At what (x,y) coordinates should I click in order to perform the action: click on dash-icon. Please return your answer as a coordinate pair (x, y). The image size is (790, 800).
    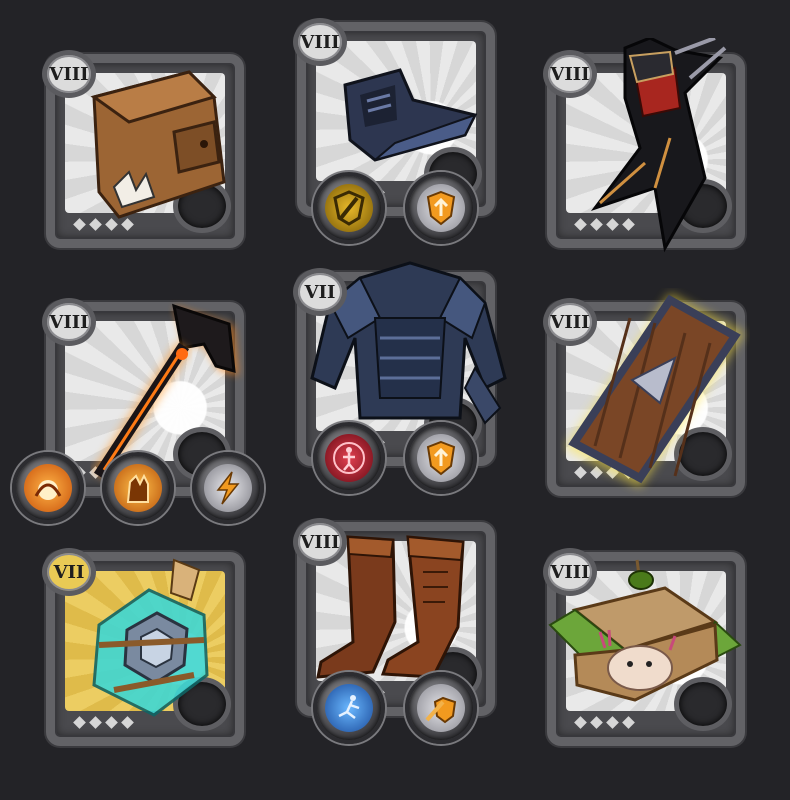
    Looking at the image, I should click on (349, 707).